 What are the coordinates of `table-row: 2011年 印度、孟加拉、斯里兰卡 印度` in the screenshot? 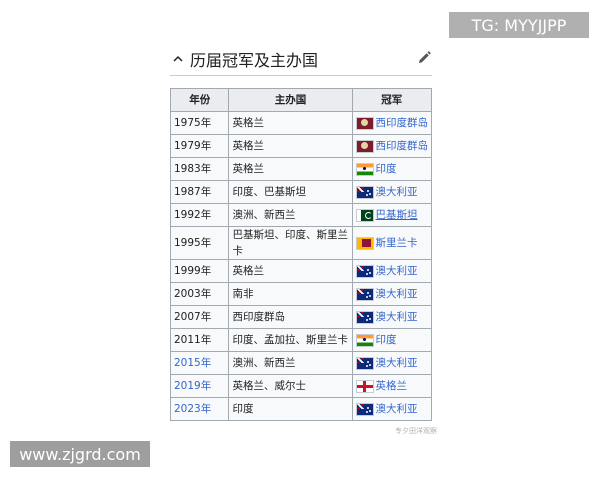 It's located at (300, 340).